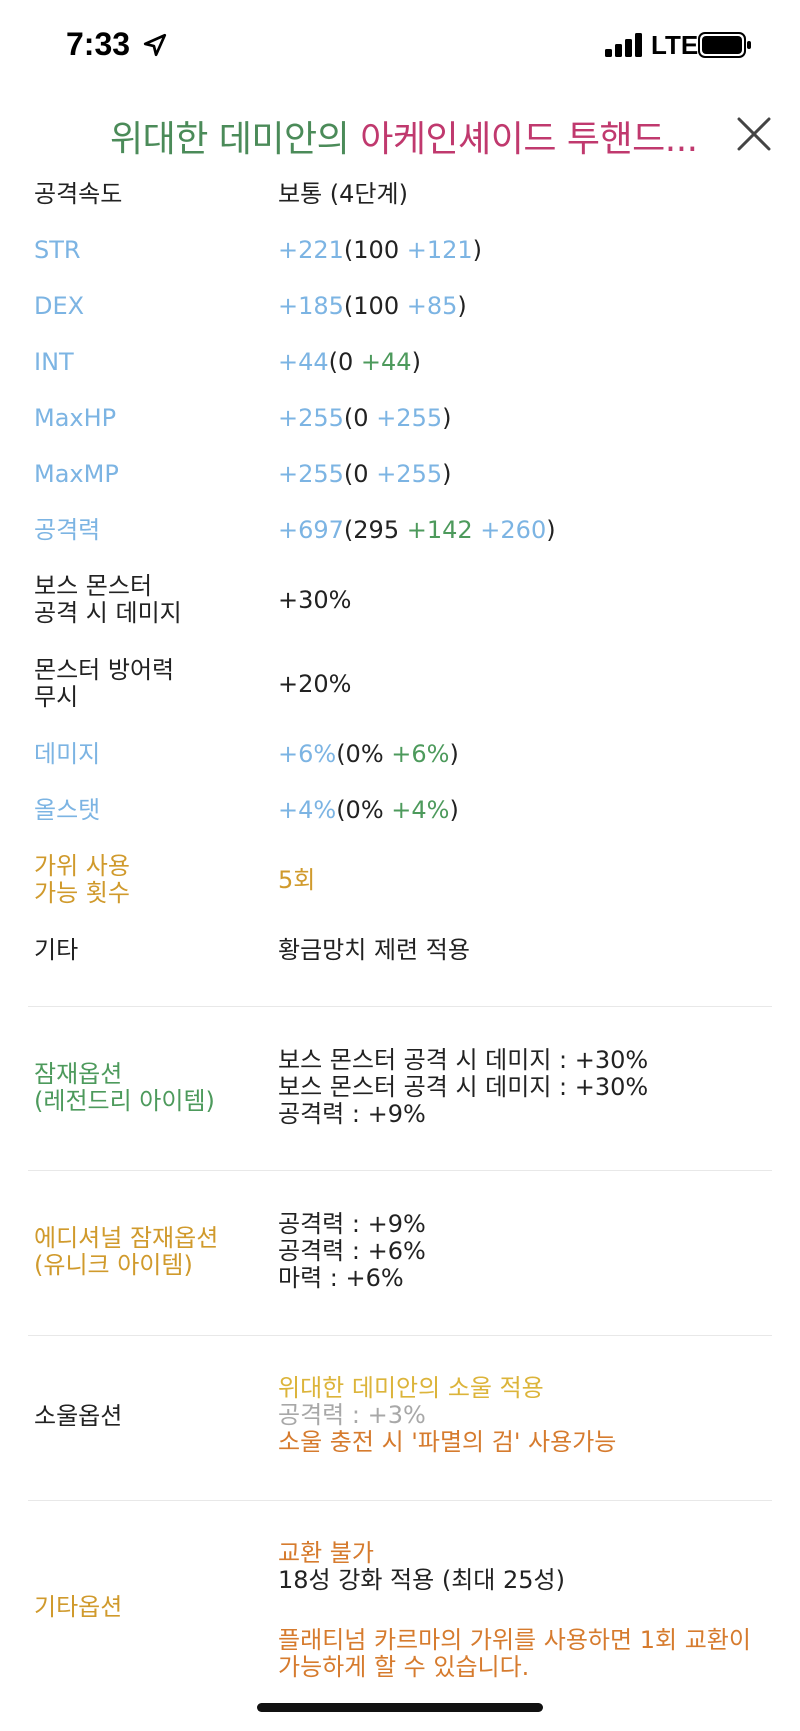 This screenshot has height=1731, width=800. What do you see at coordinates (420, 810) in the screenshot?
I see `stat-bonus: +4%` at bounding box center [420, 810].